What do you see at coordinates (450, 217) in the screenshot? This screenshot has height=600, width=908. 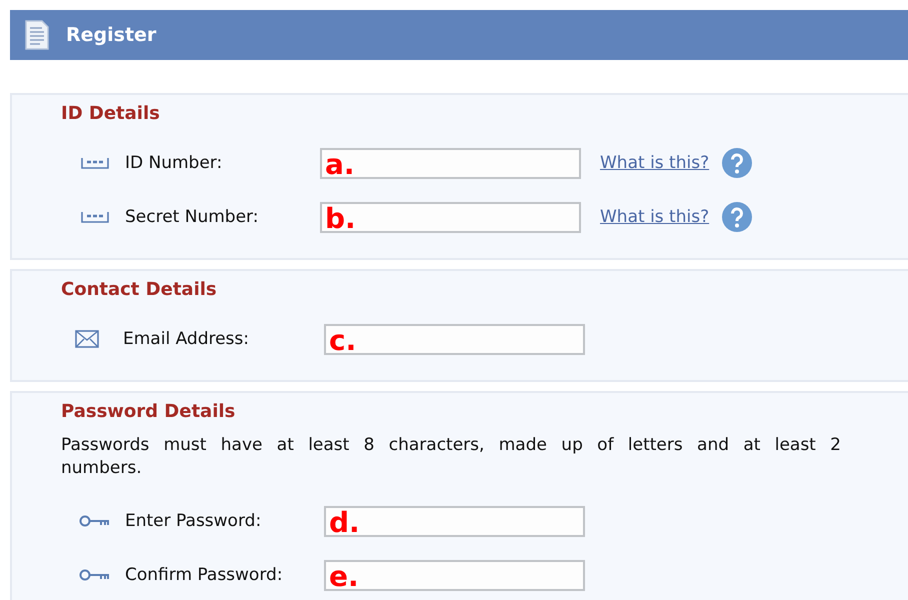 I see `input-field: b.` at bounding box center [450, 217].